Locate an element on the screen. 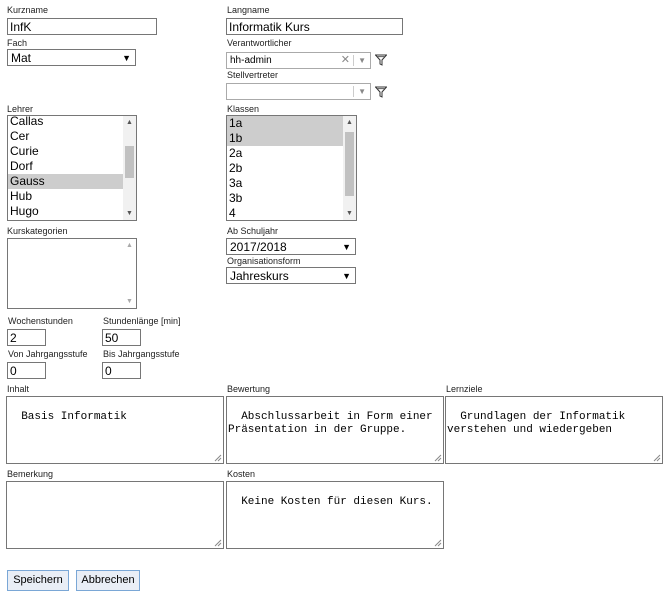 This screenshot has height=599, width=667. bis-jahrgangsstufe-input: 0 is located at coordinates (121, 370).